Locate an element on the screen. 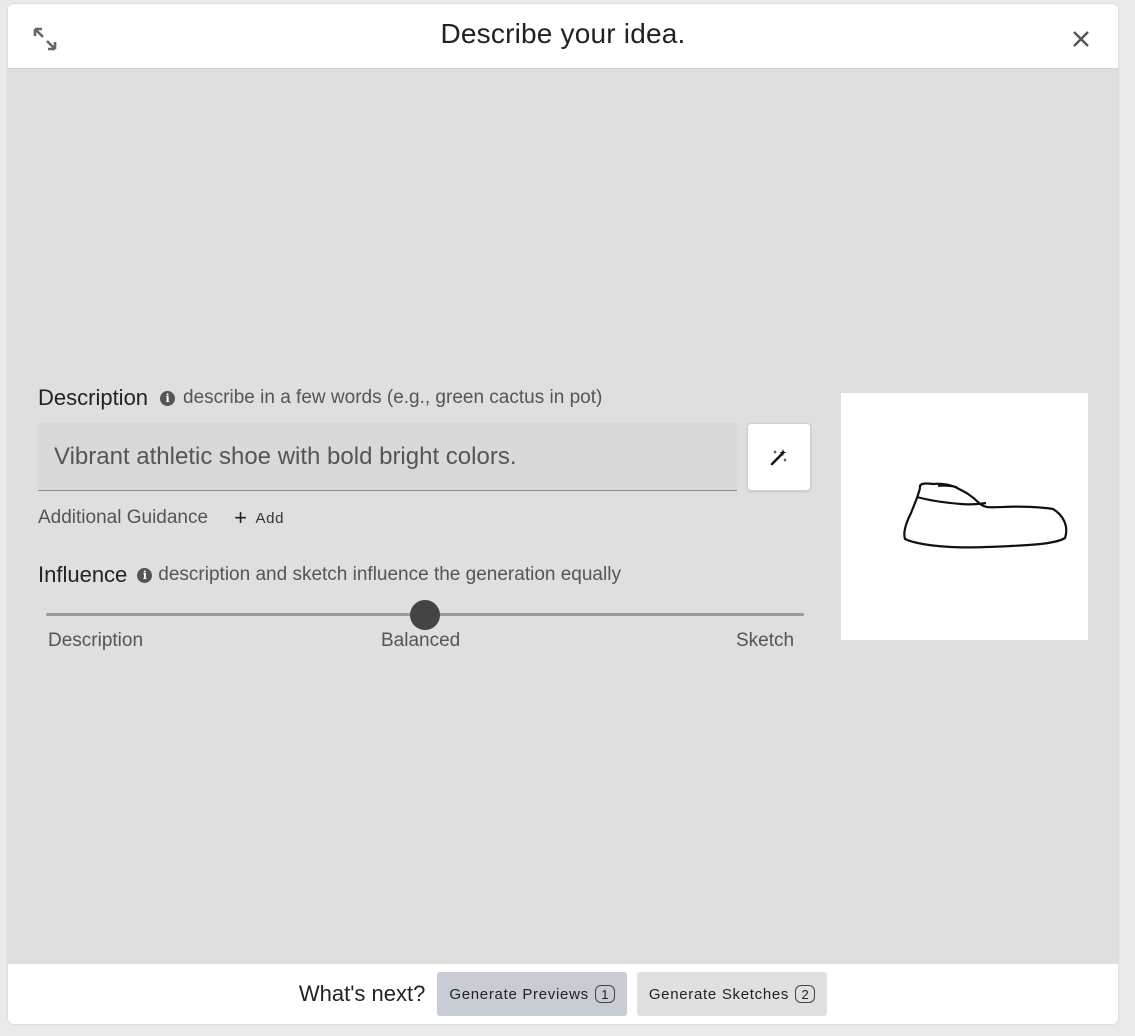  description-label: Description is located at coordinates (93, 397).